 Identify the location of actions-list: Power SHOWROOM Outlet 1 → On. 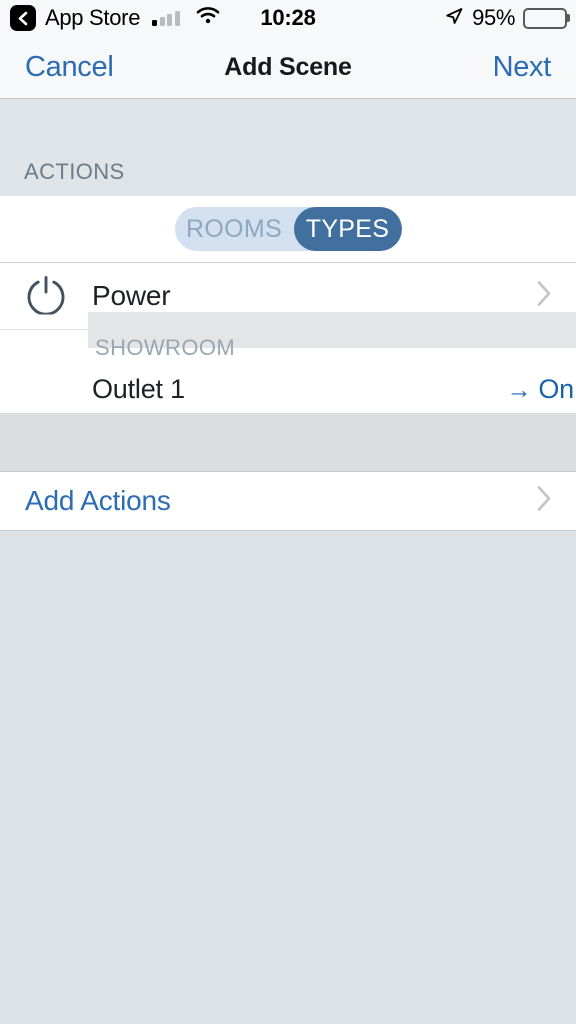
(288, 338).